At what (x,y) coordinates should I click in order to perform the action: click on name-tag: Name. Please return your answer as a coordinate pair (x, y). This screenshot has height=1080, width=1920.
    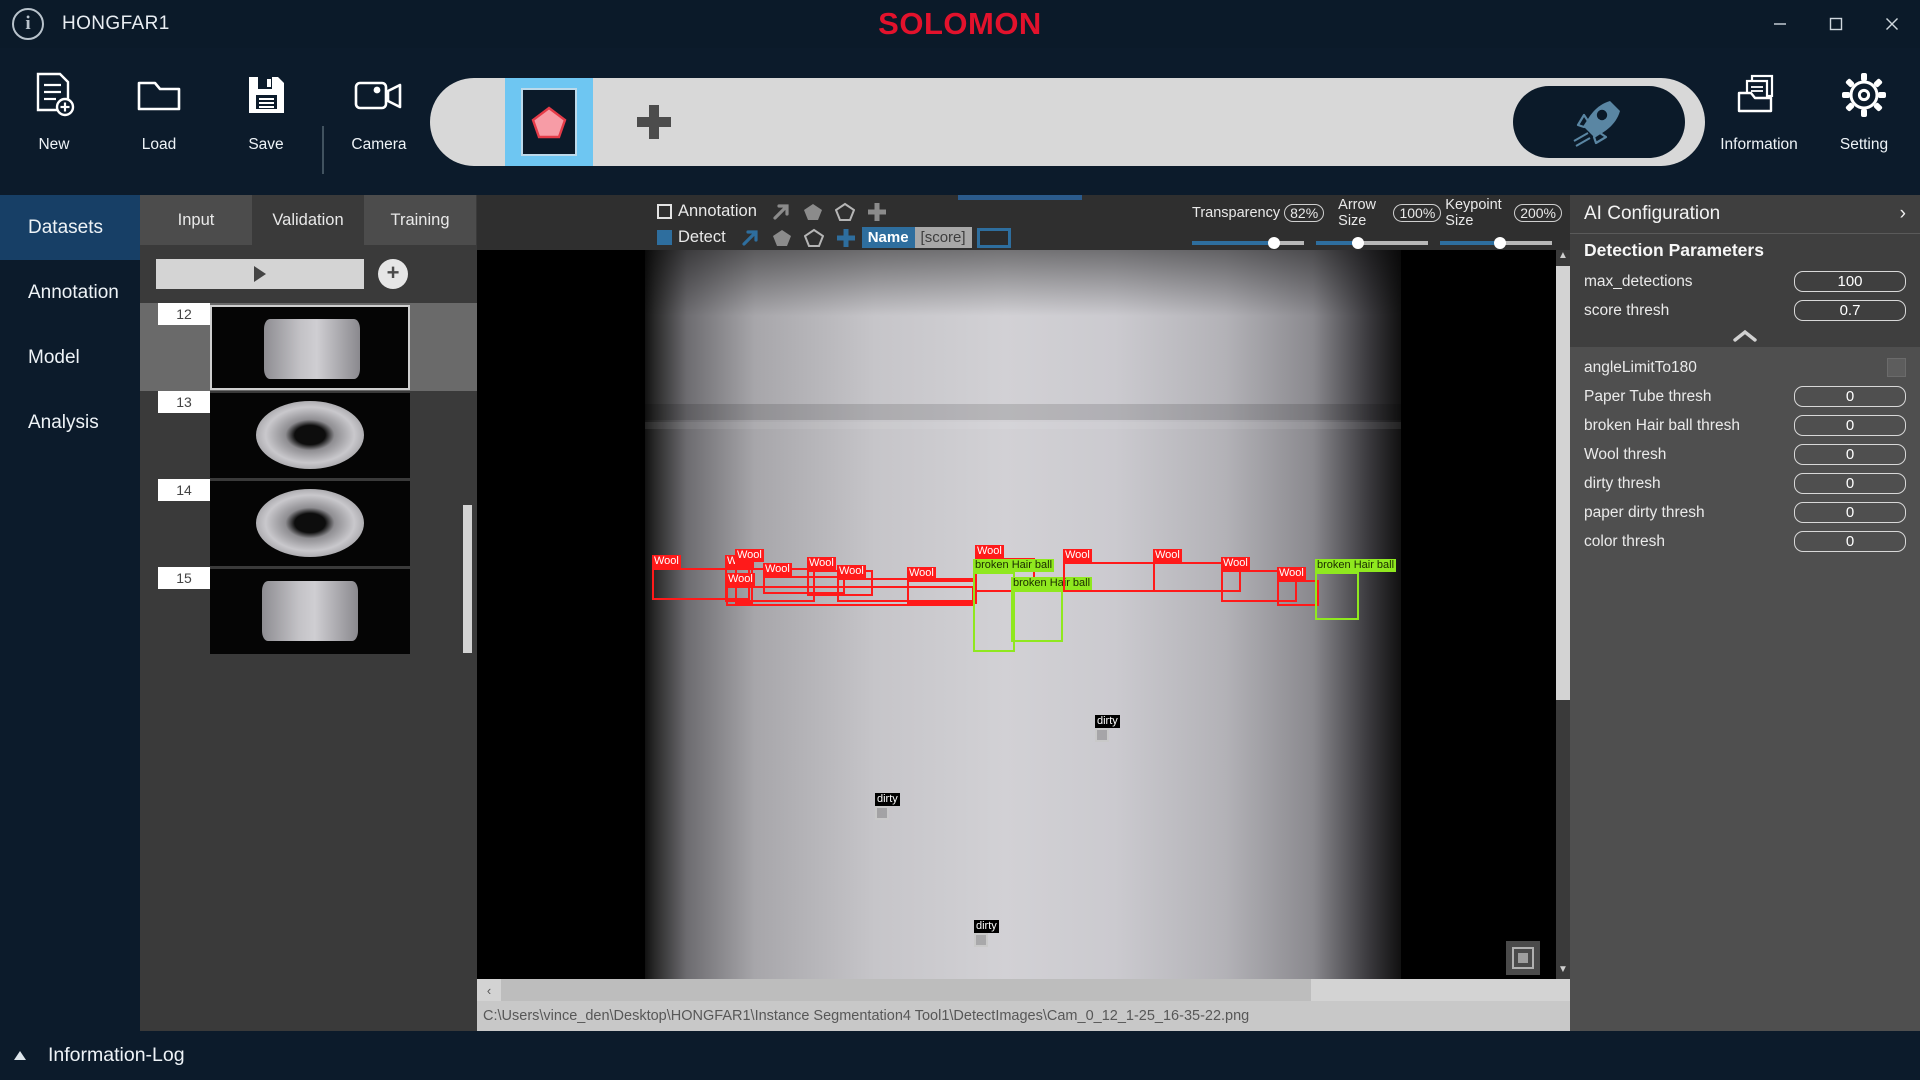
    Looking at the image, I should click on (888, 237).